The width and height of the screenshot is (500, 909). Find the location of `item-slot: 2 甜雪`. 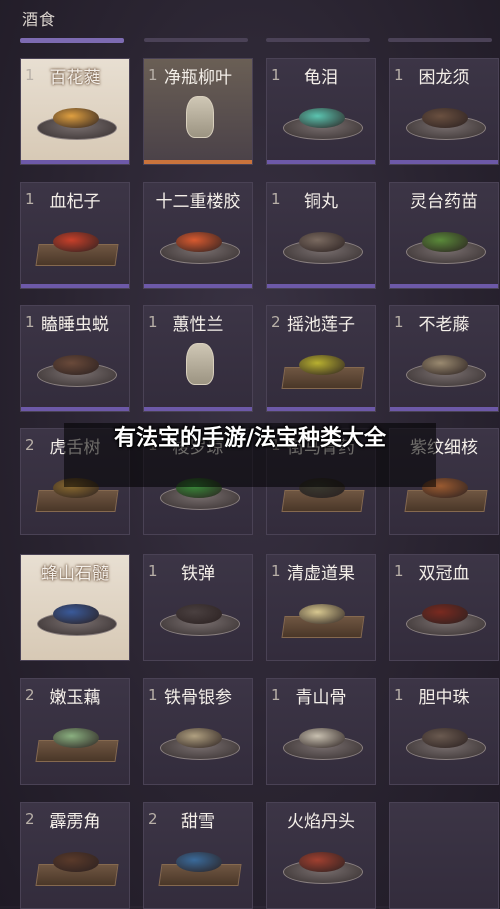

item-slot: 2 甜雪 is located at coordinates (198, 855).